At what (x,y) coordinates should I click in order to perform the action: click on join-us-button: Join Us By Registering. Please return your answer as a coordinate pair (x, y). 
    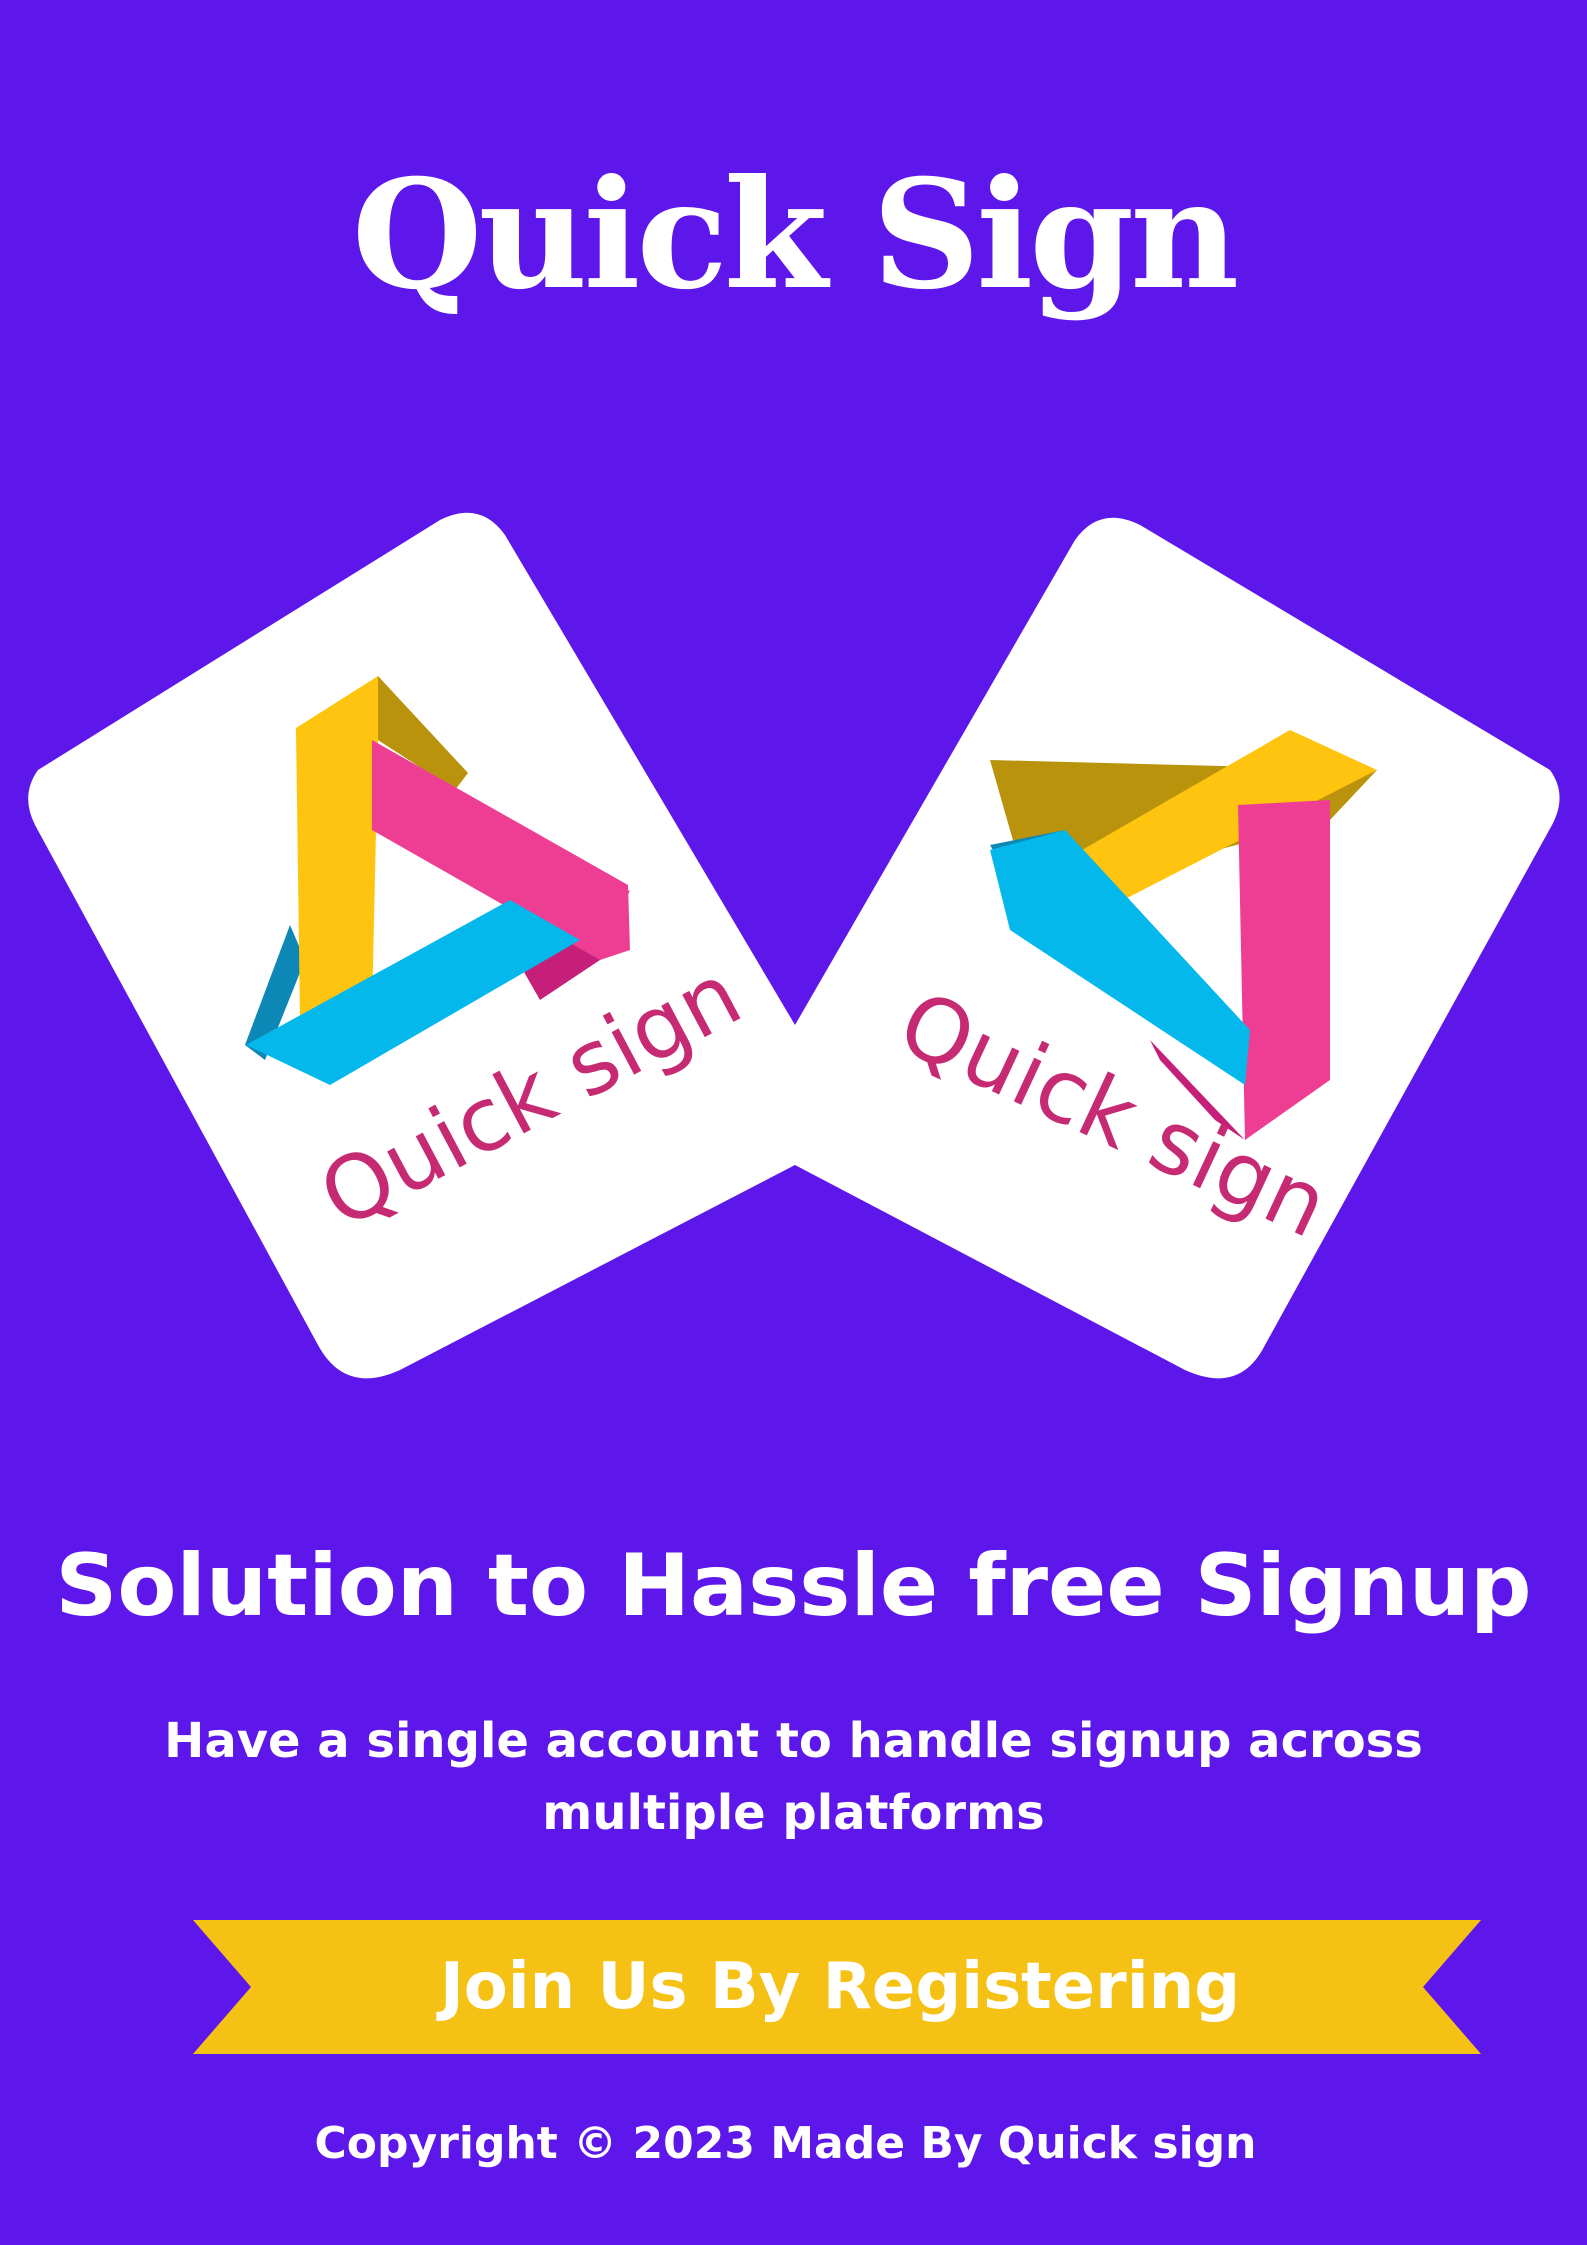
    Looking at the image, I should click on (840, 1987).